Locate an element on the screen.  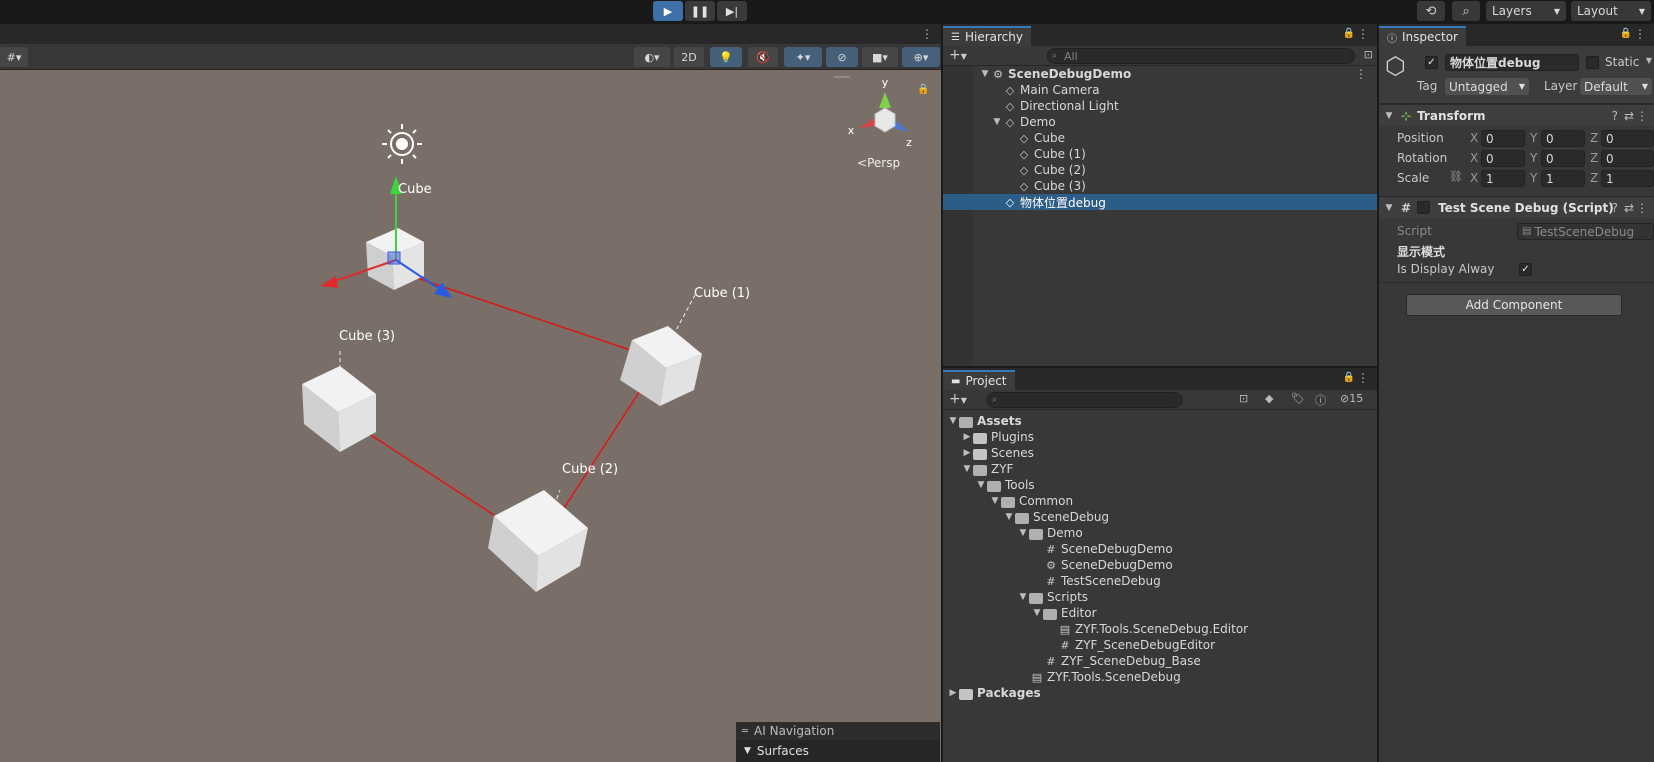
project-item-editor-asmdef: ▤ ZYF.Tools.SceneDebug.Editor is located at coordinates (1160, 629).